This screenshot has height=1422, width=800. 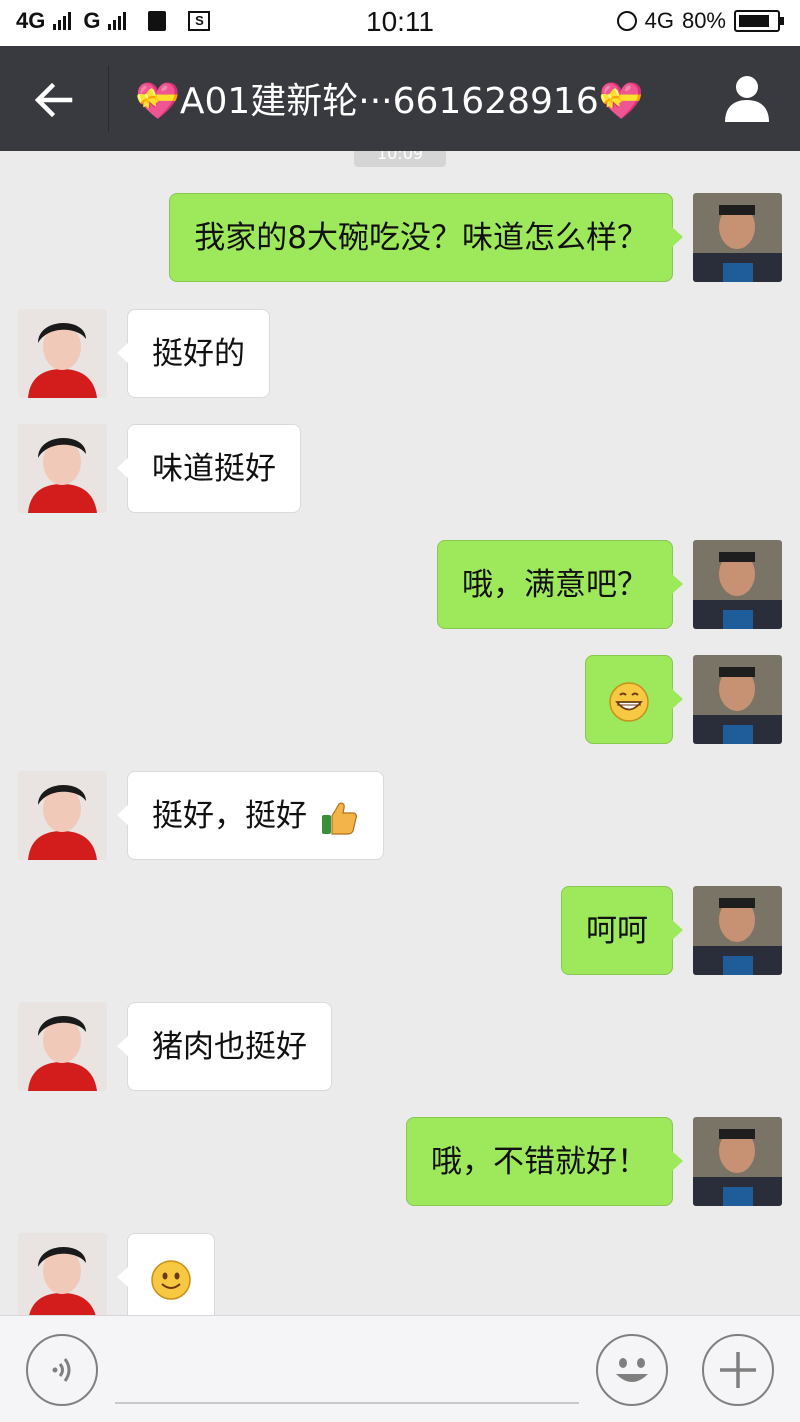 I want to click on person-icon, so click(x=747, y=99).